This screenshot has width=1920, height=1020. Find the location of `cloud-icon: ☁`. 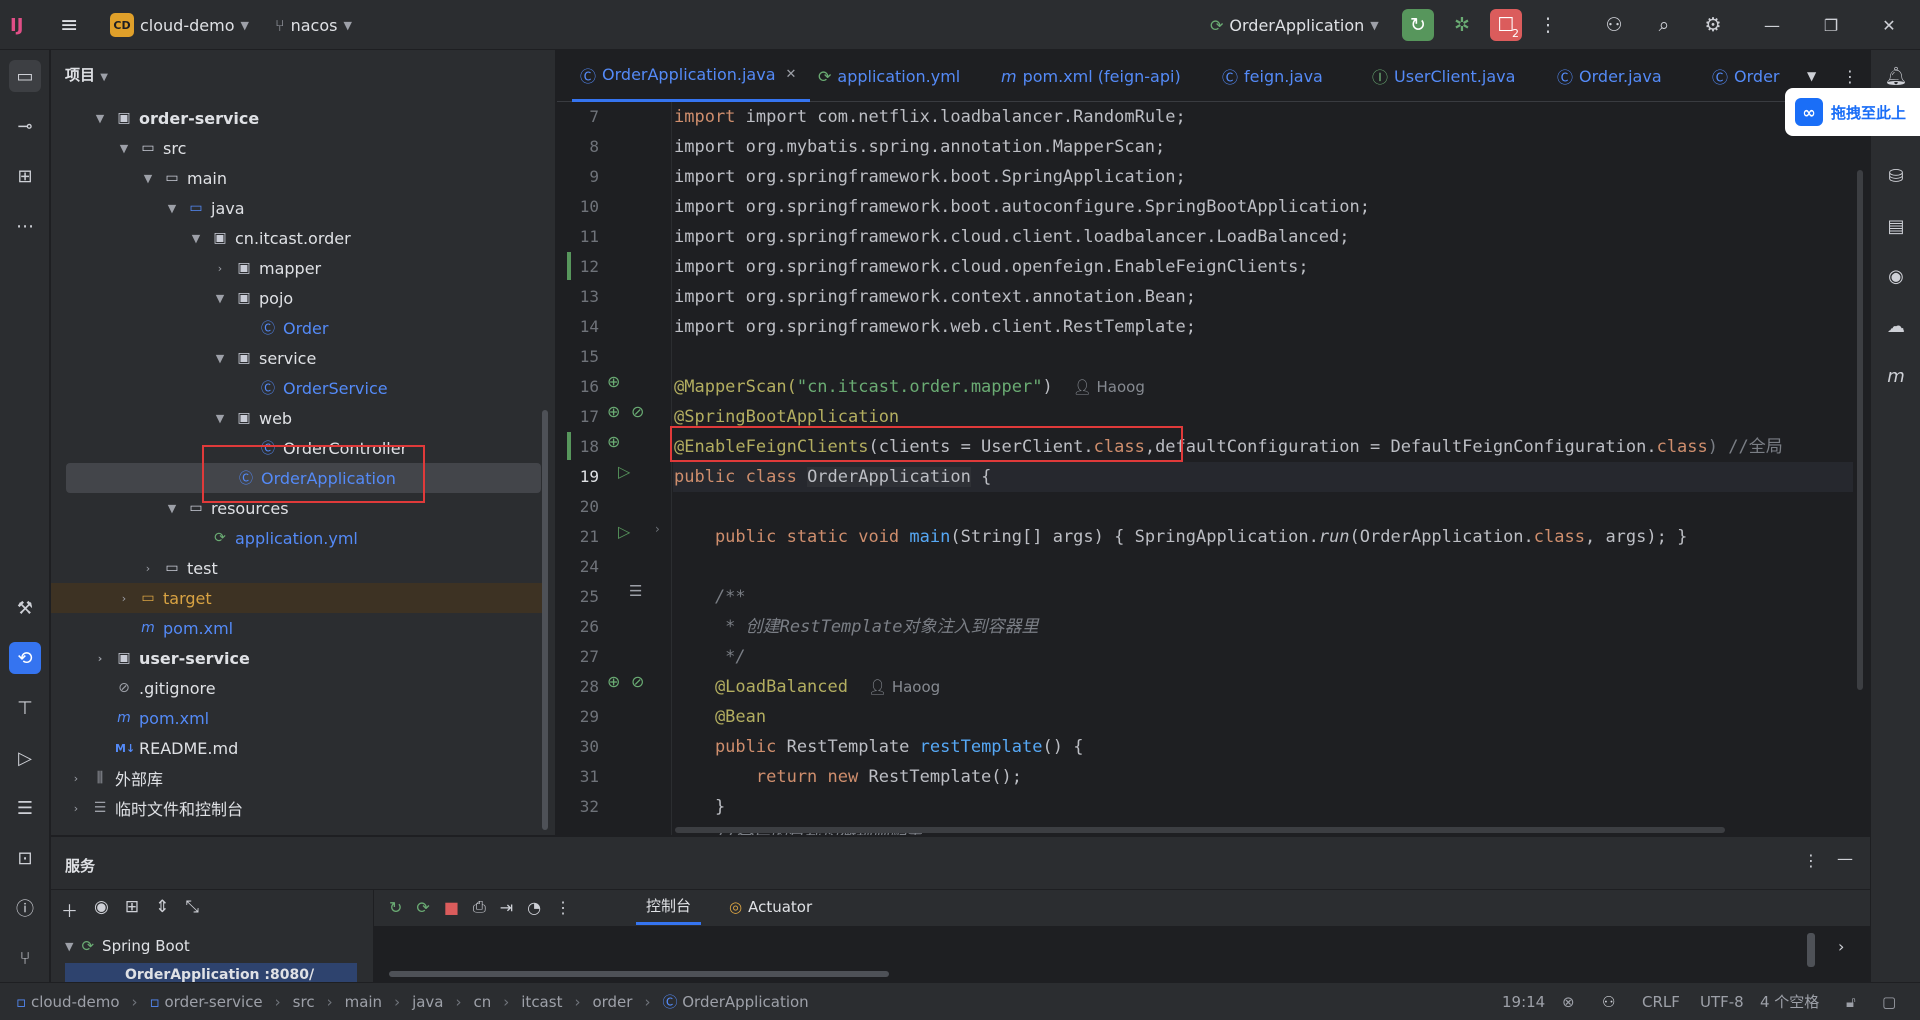

cloud-icon: ☁ is located at coordinates (1896, 326).